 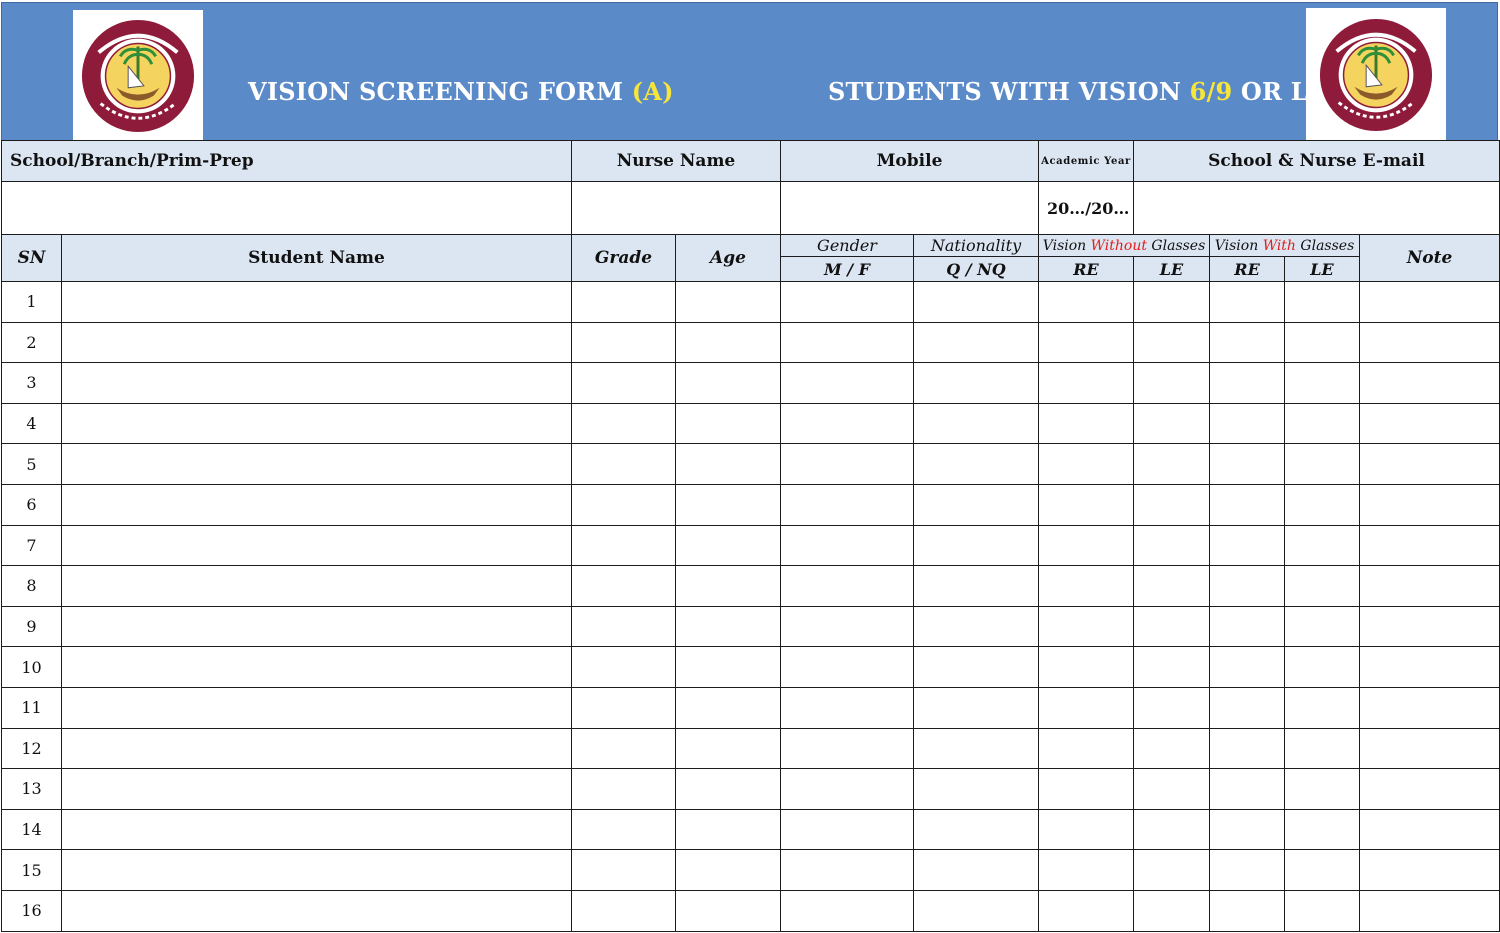 What do you see at coordinates (676, 208) in the screenshot?
I see `nurse-name-field` at bounding box center [676, 208].